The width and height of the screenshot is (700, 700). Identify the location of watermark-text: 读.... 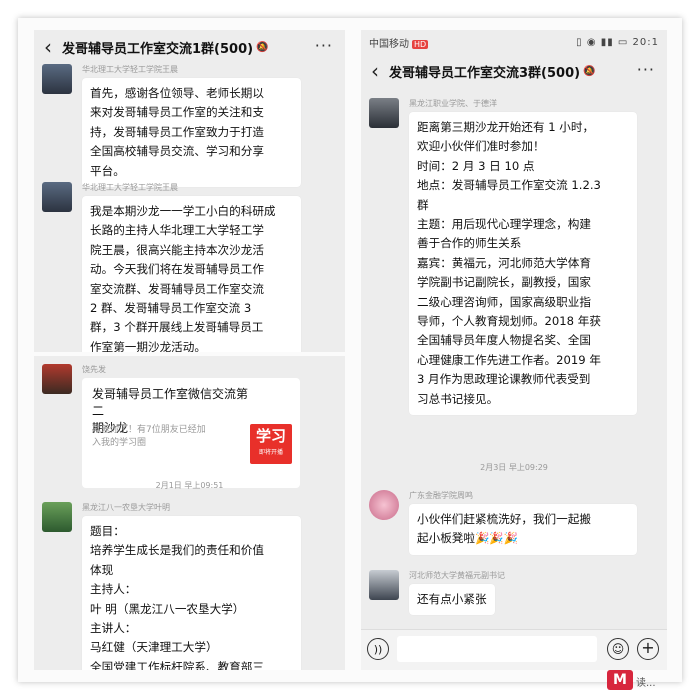
(646, 683).